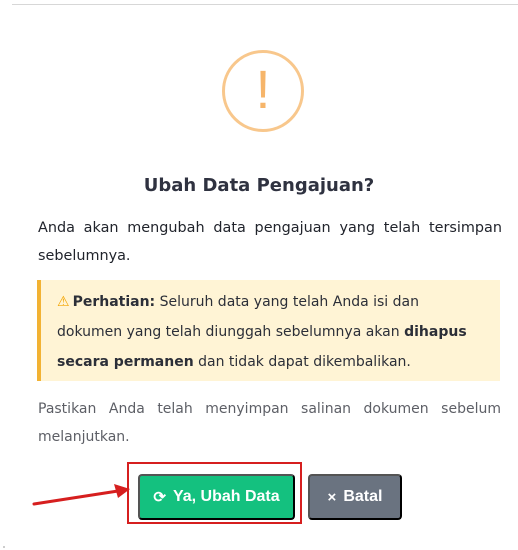 The height and width of the screenshot is (550, 518). I want to click on warning-text-second: dan tidak dapat dikembalikan., so click(302, 362).